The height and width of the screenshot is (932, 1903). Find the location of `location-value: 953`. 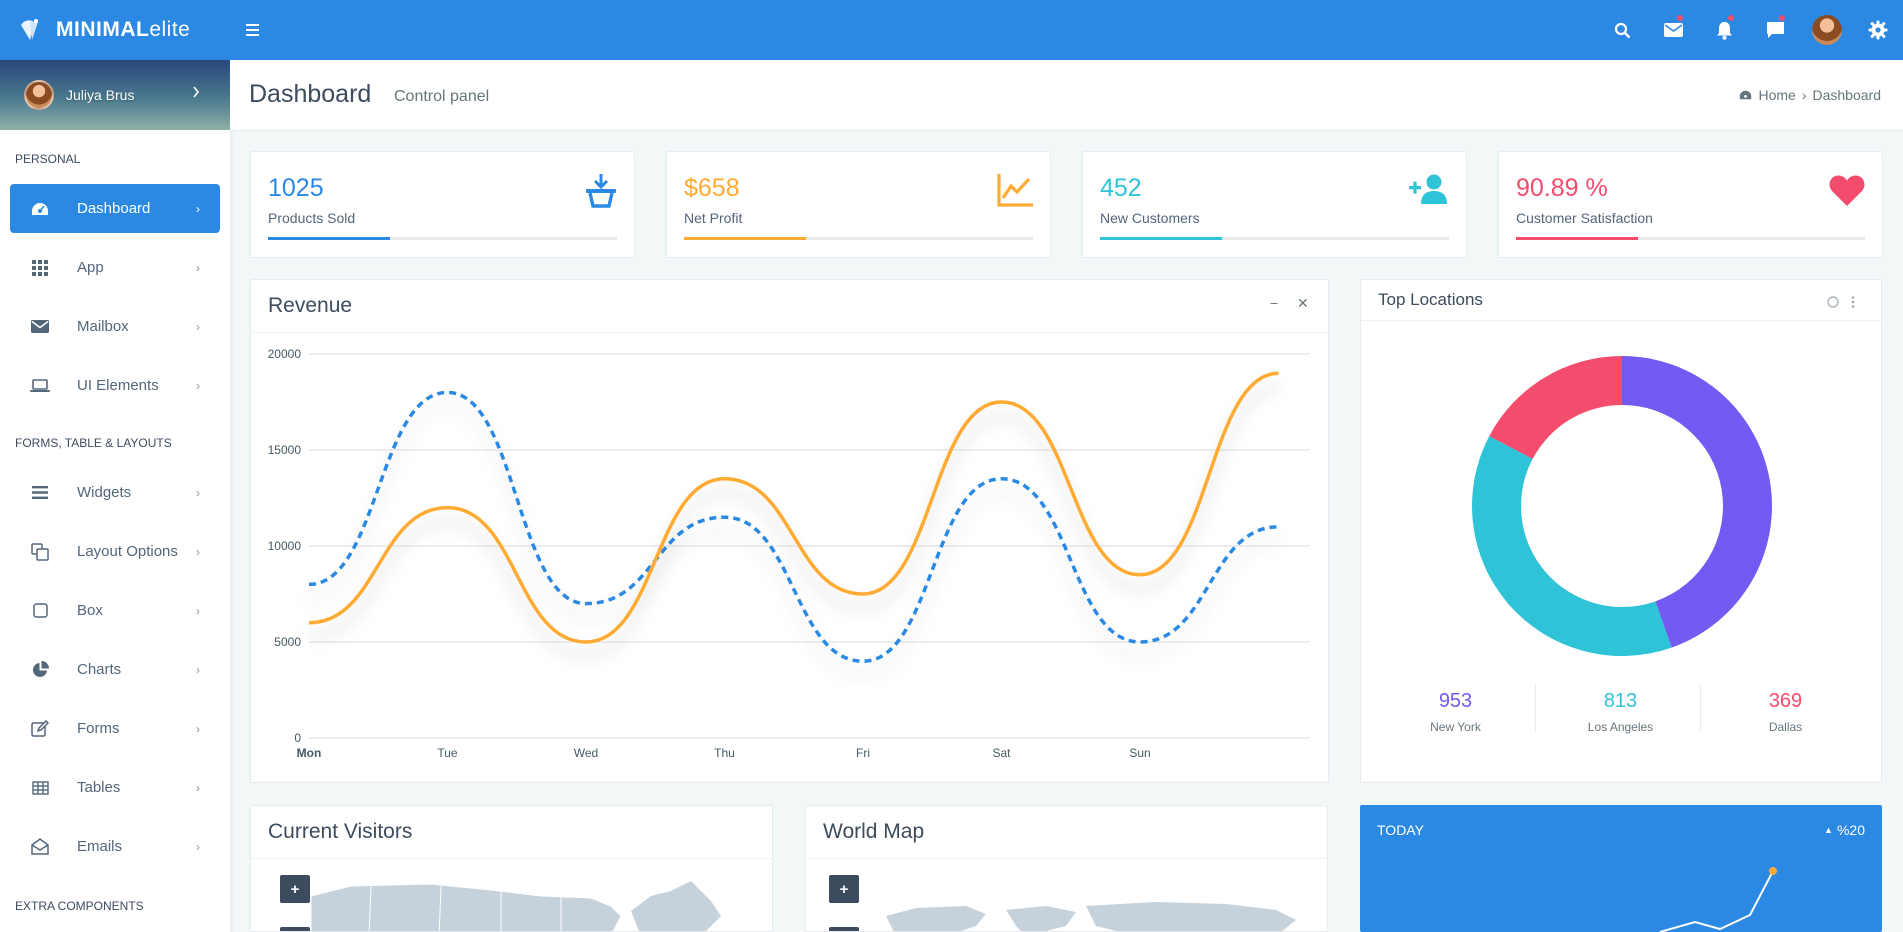

location-value: 953 is located at coordinates (1455, 701).